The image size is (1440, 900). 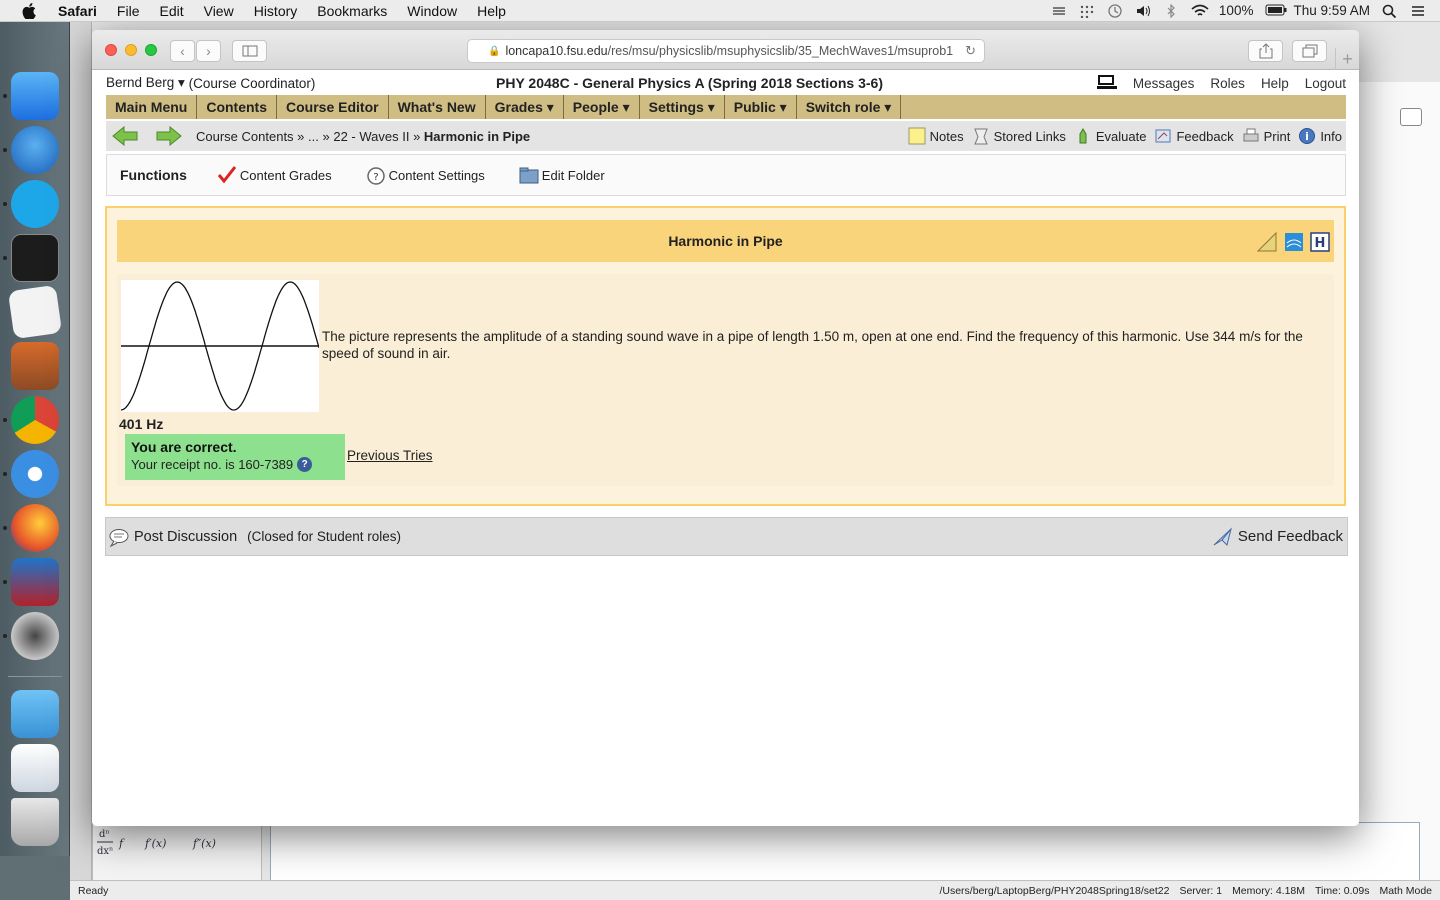 What do you see at coordinates (432, 11) in the screenshot?
I see `menu-window: Window` at bounding box center [432, 11].